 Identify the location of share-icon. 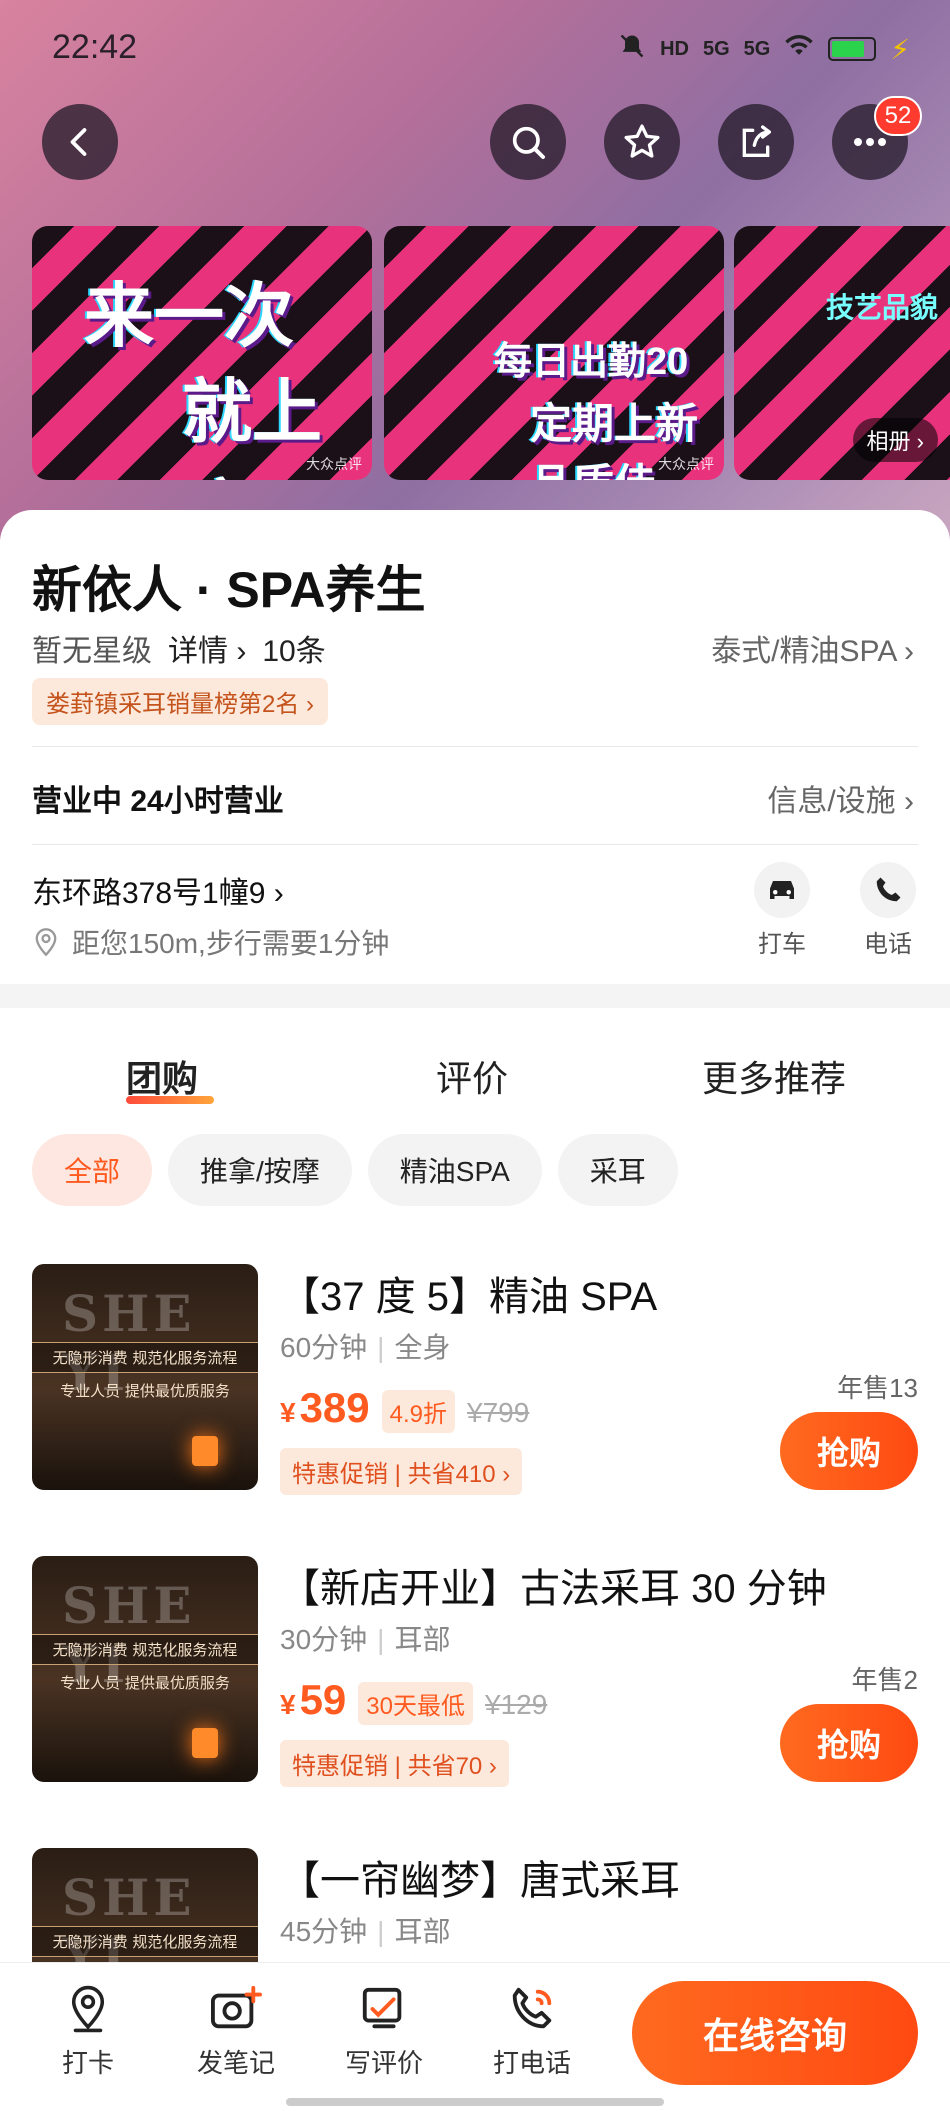
(756, 141).